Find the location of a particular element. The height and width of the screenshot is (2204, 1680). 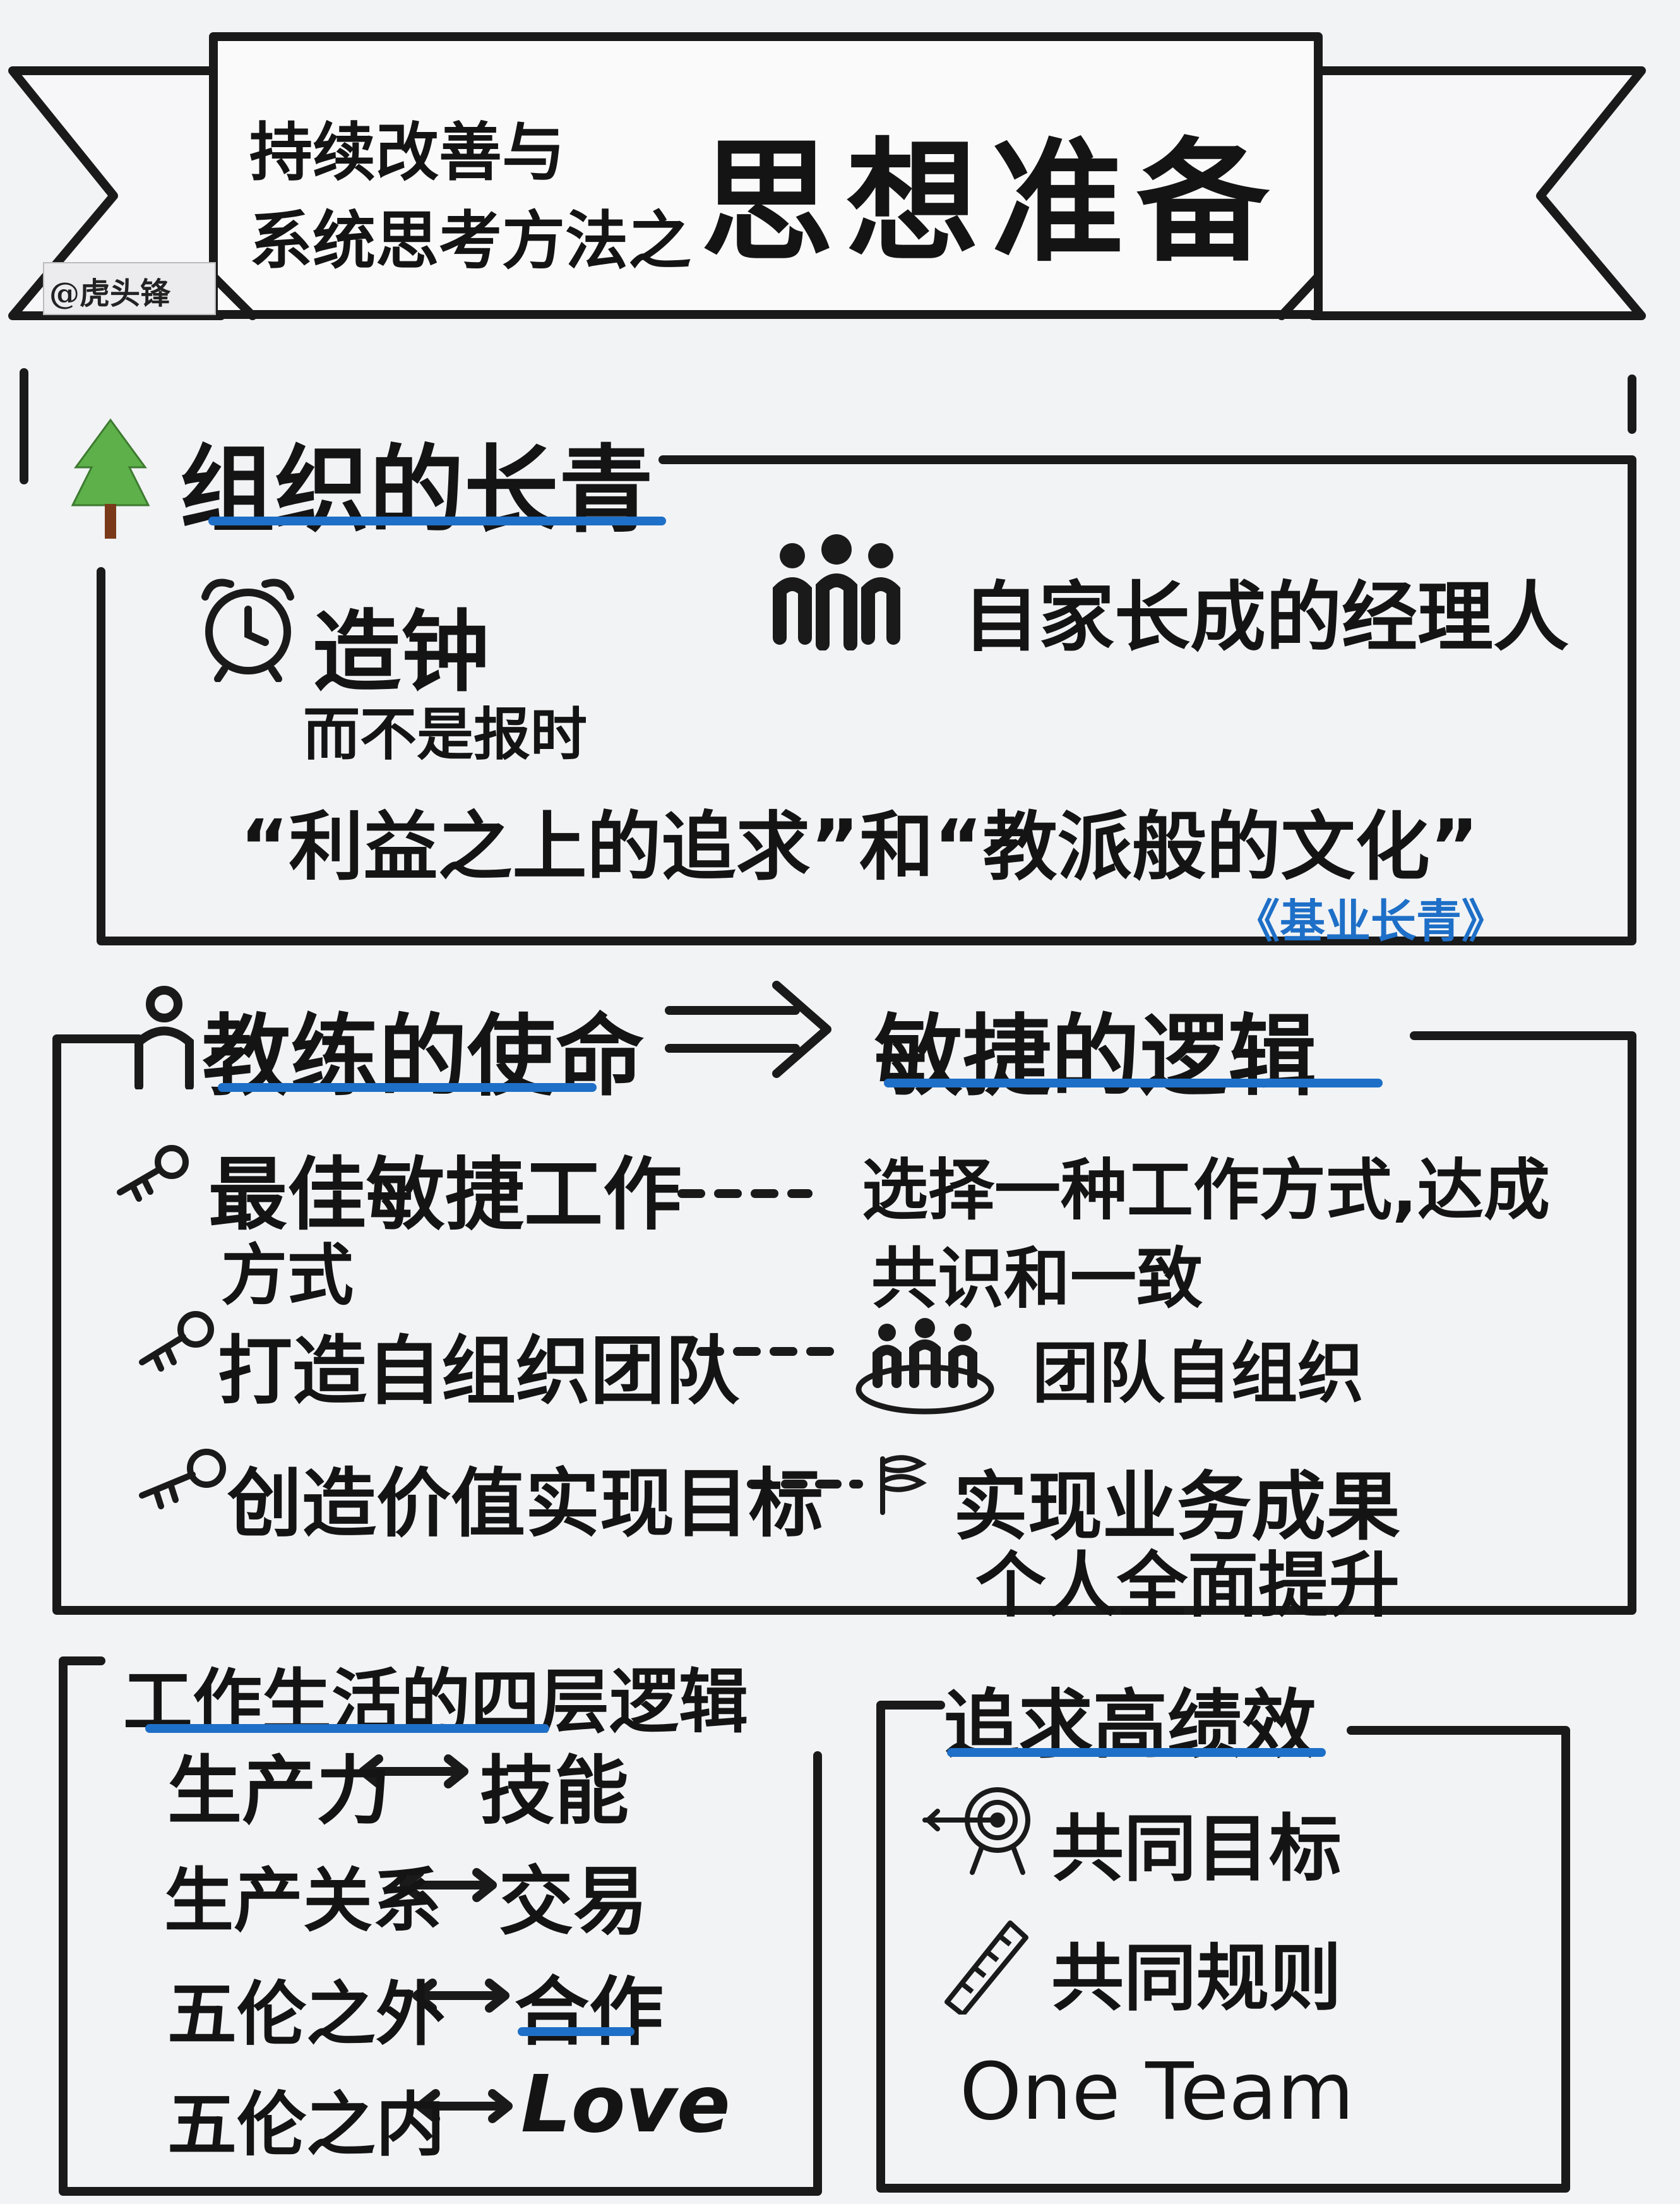

section4-heading-underline is located at coordinates (1136, 1752).